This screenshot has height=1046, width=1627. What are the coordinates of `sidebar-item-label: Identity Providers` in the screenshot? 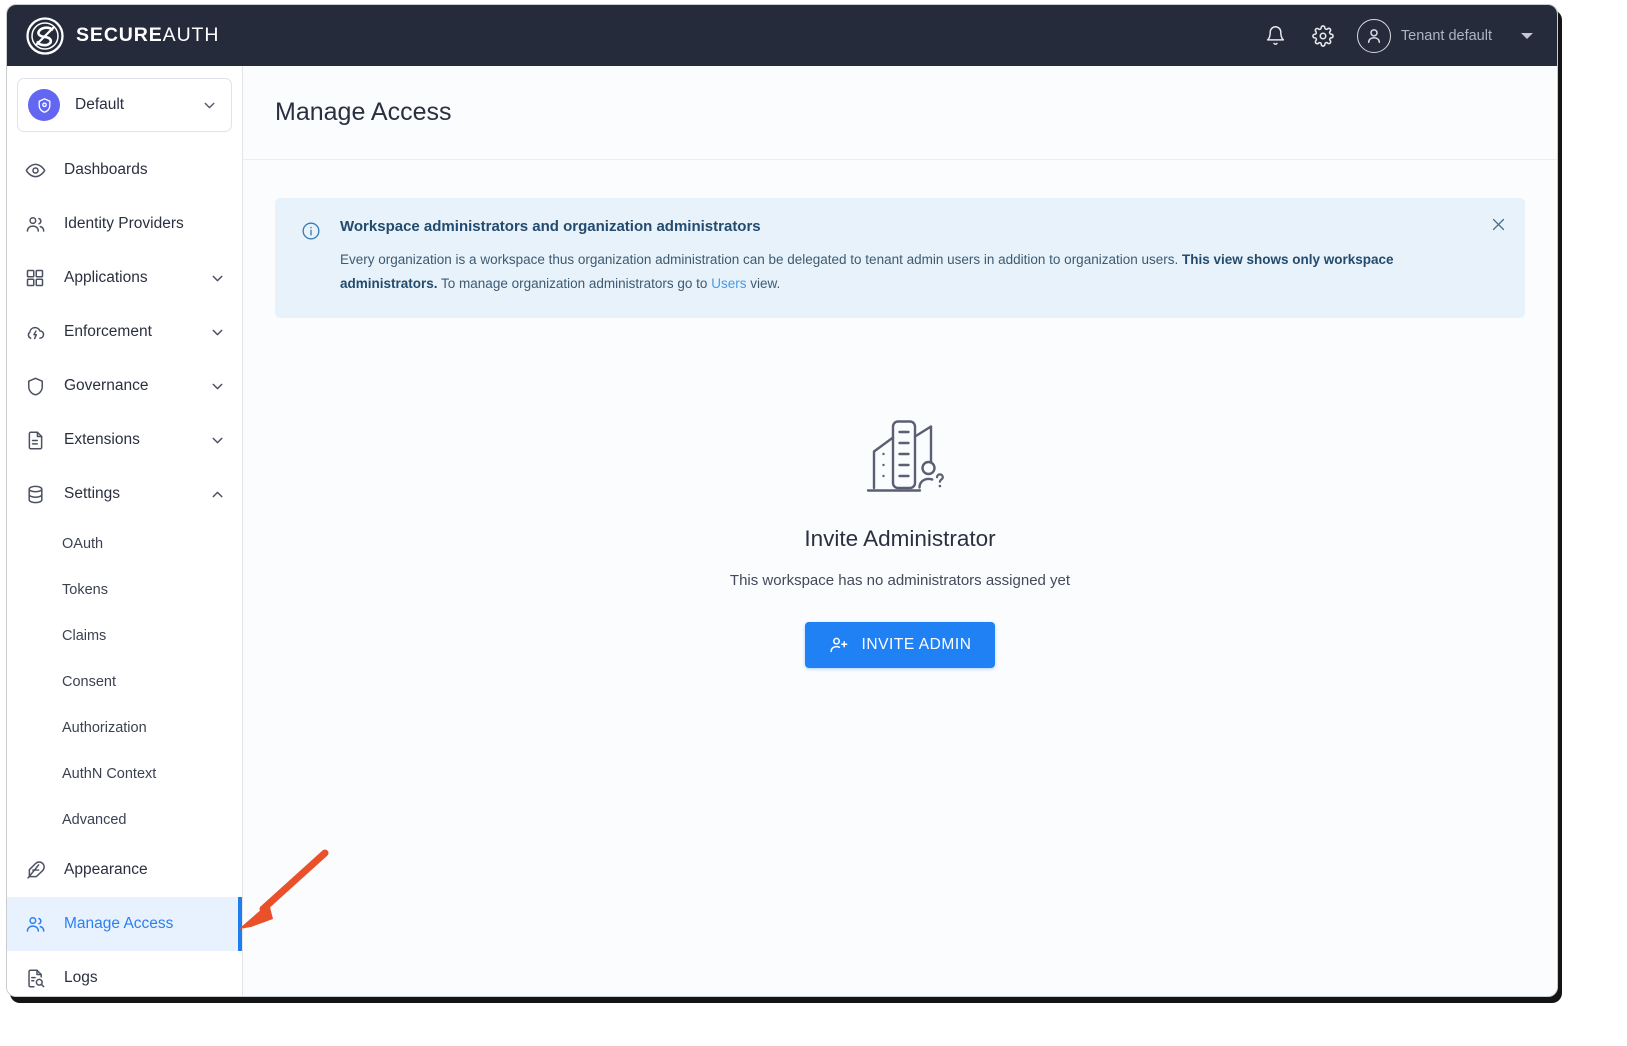 It's located at (124, 223).